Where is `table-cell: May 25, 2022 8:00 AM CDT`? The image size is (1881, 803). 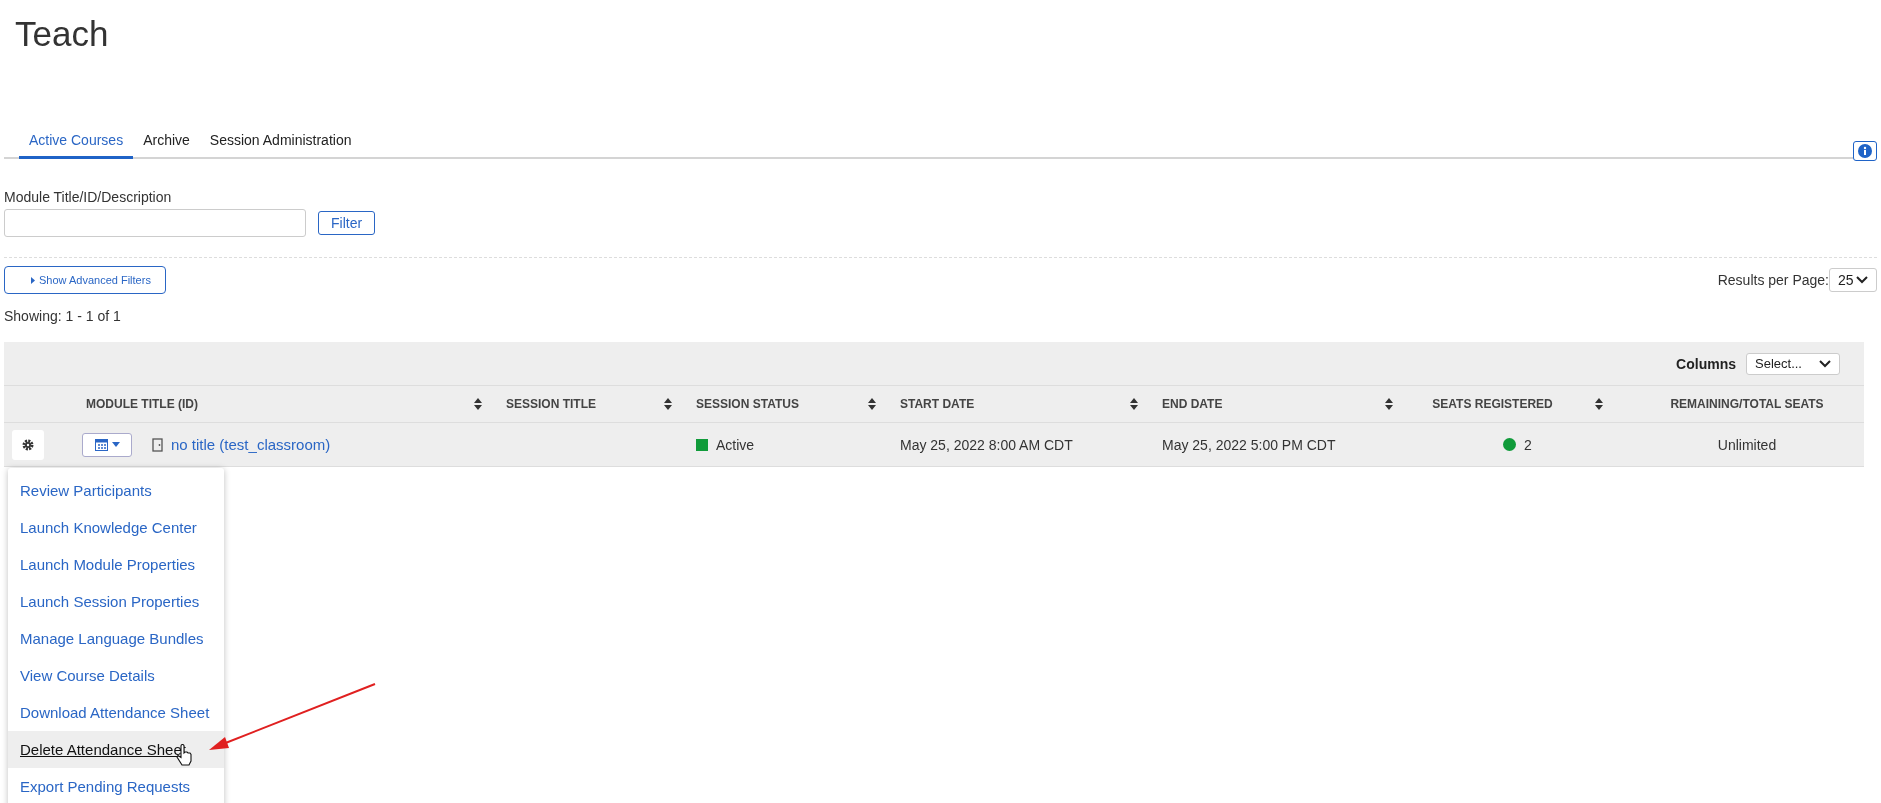 table-cell: May 25, 2022 8:00 AM CDT is located at coordinates (986, 444).